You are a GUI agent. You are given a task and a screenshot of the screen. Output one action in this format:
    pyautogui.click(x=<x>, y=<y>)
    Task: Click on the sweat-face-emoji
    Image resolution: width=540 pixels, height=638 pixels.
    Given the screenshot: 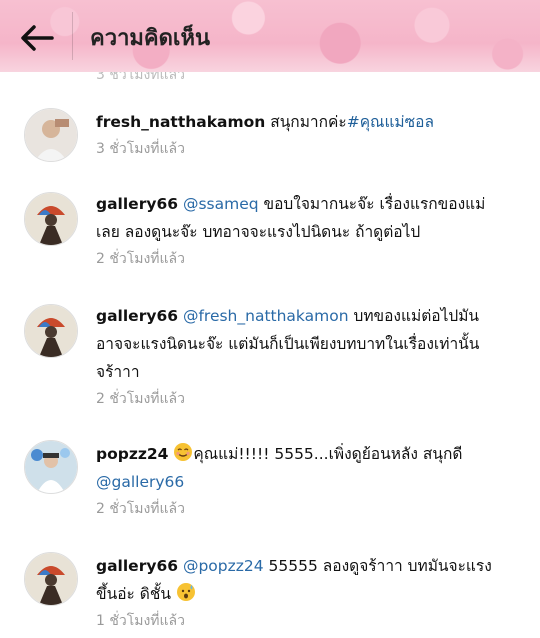 What is the action you would take?
    pyautogui.click(x=185, y=592)
    